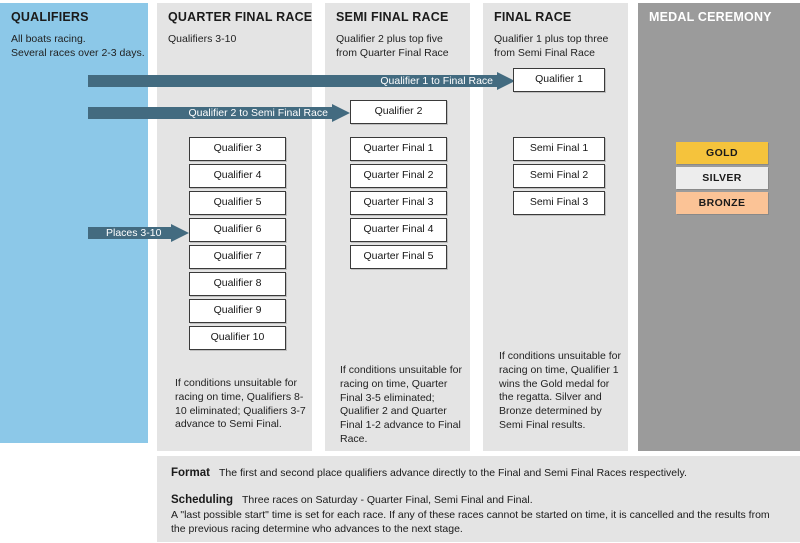 Image resolution: width=800 pixels, height=543 pixels. Describe the element at coordinates (240, 17) in the screenshot. I see `column-title-quarter-final: QUARTER FINAL RACE` at that location.